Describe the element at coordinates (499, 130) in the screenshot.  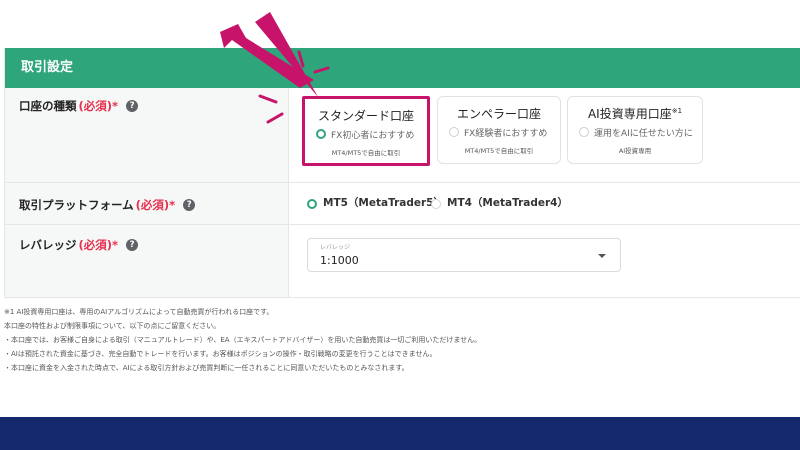
I see `account-option-emperor: エンペラー口座 FX経験者におすすめ MT4/MT5で自由に取引` at that location.